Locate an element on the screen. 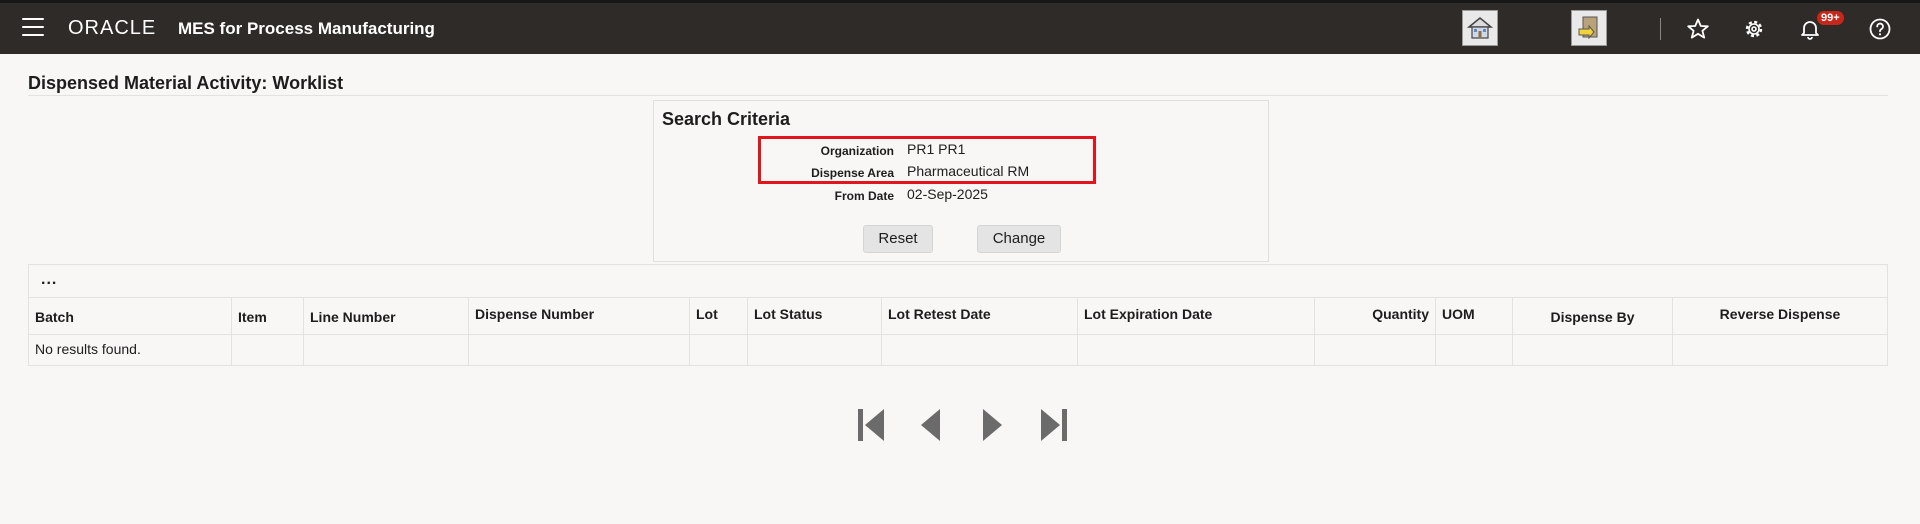 The width and height of the screenshot is (1920, 524). column-header-lot-retest-date: Lot Retest Date is located at coordinates (980, 316).